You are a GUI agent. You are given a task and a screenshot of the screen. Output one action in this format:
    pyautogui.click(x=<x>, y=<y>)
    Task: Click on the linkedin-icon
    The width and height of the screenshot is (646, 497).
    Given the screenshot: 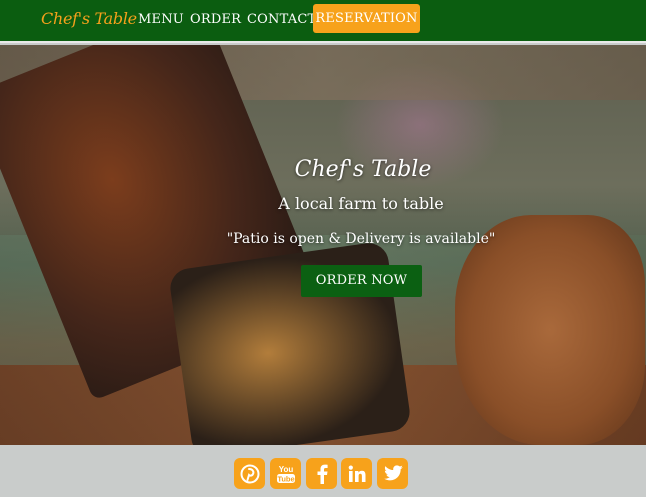 What is the action you would take?
    pyautogui.click(x=356, y=473)
    